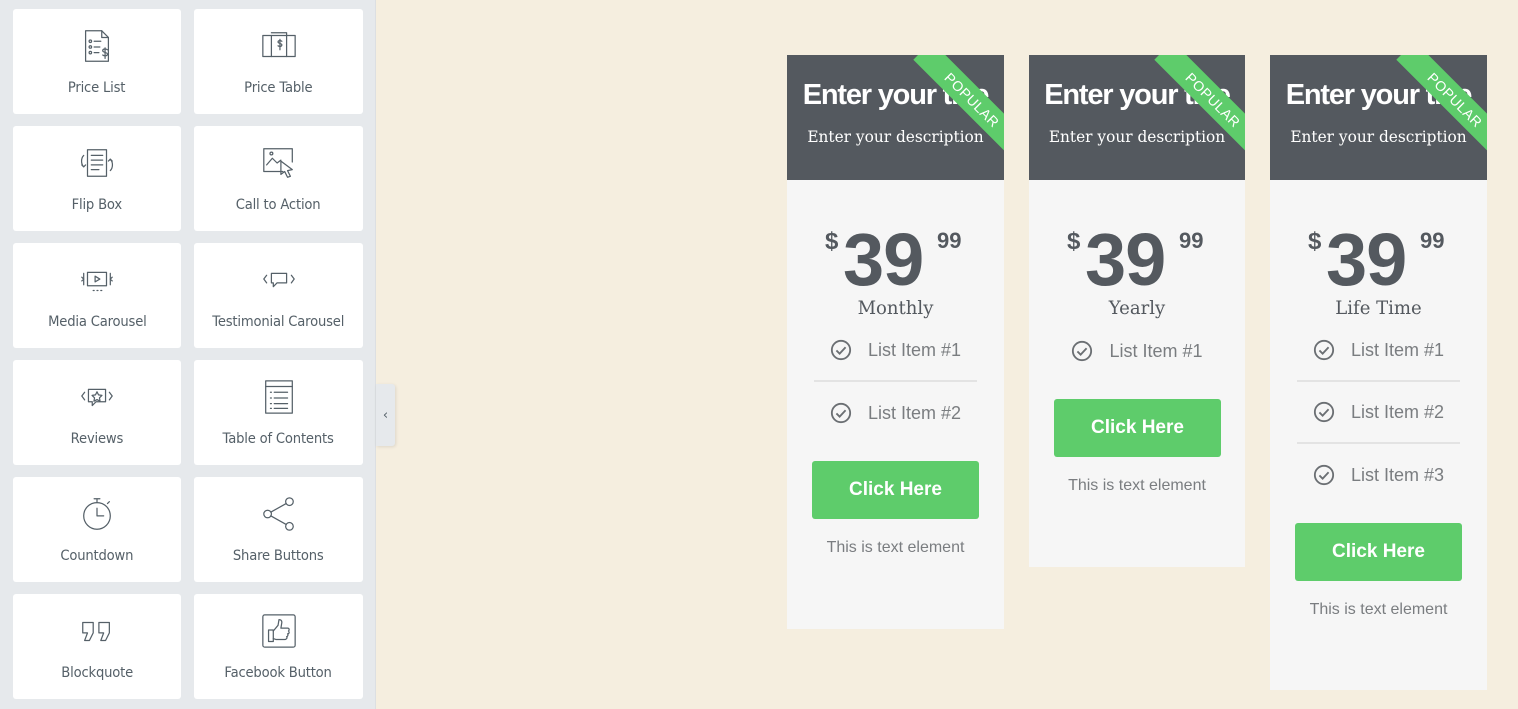 The image size is (1518, 709). What do you see at coordinates (97, 46) in the screenshot?
I see `price-list-icon` at bounding box center [97, 46].